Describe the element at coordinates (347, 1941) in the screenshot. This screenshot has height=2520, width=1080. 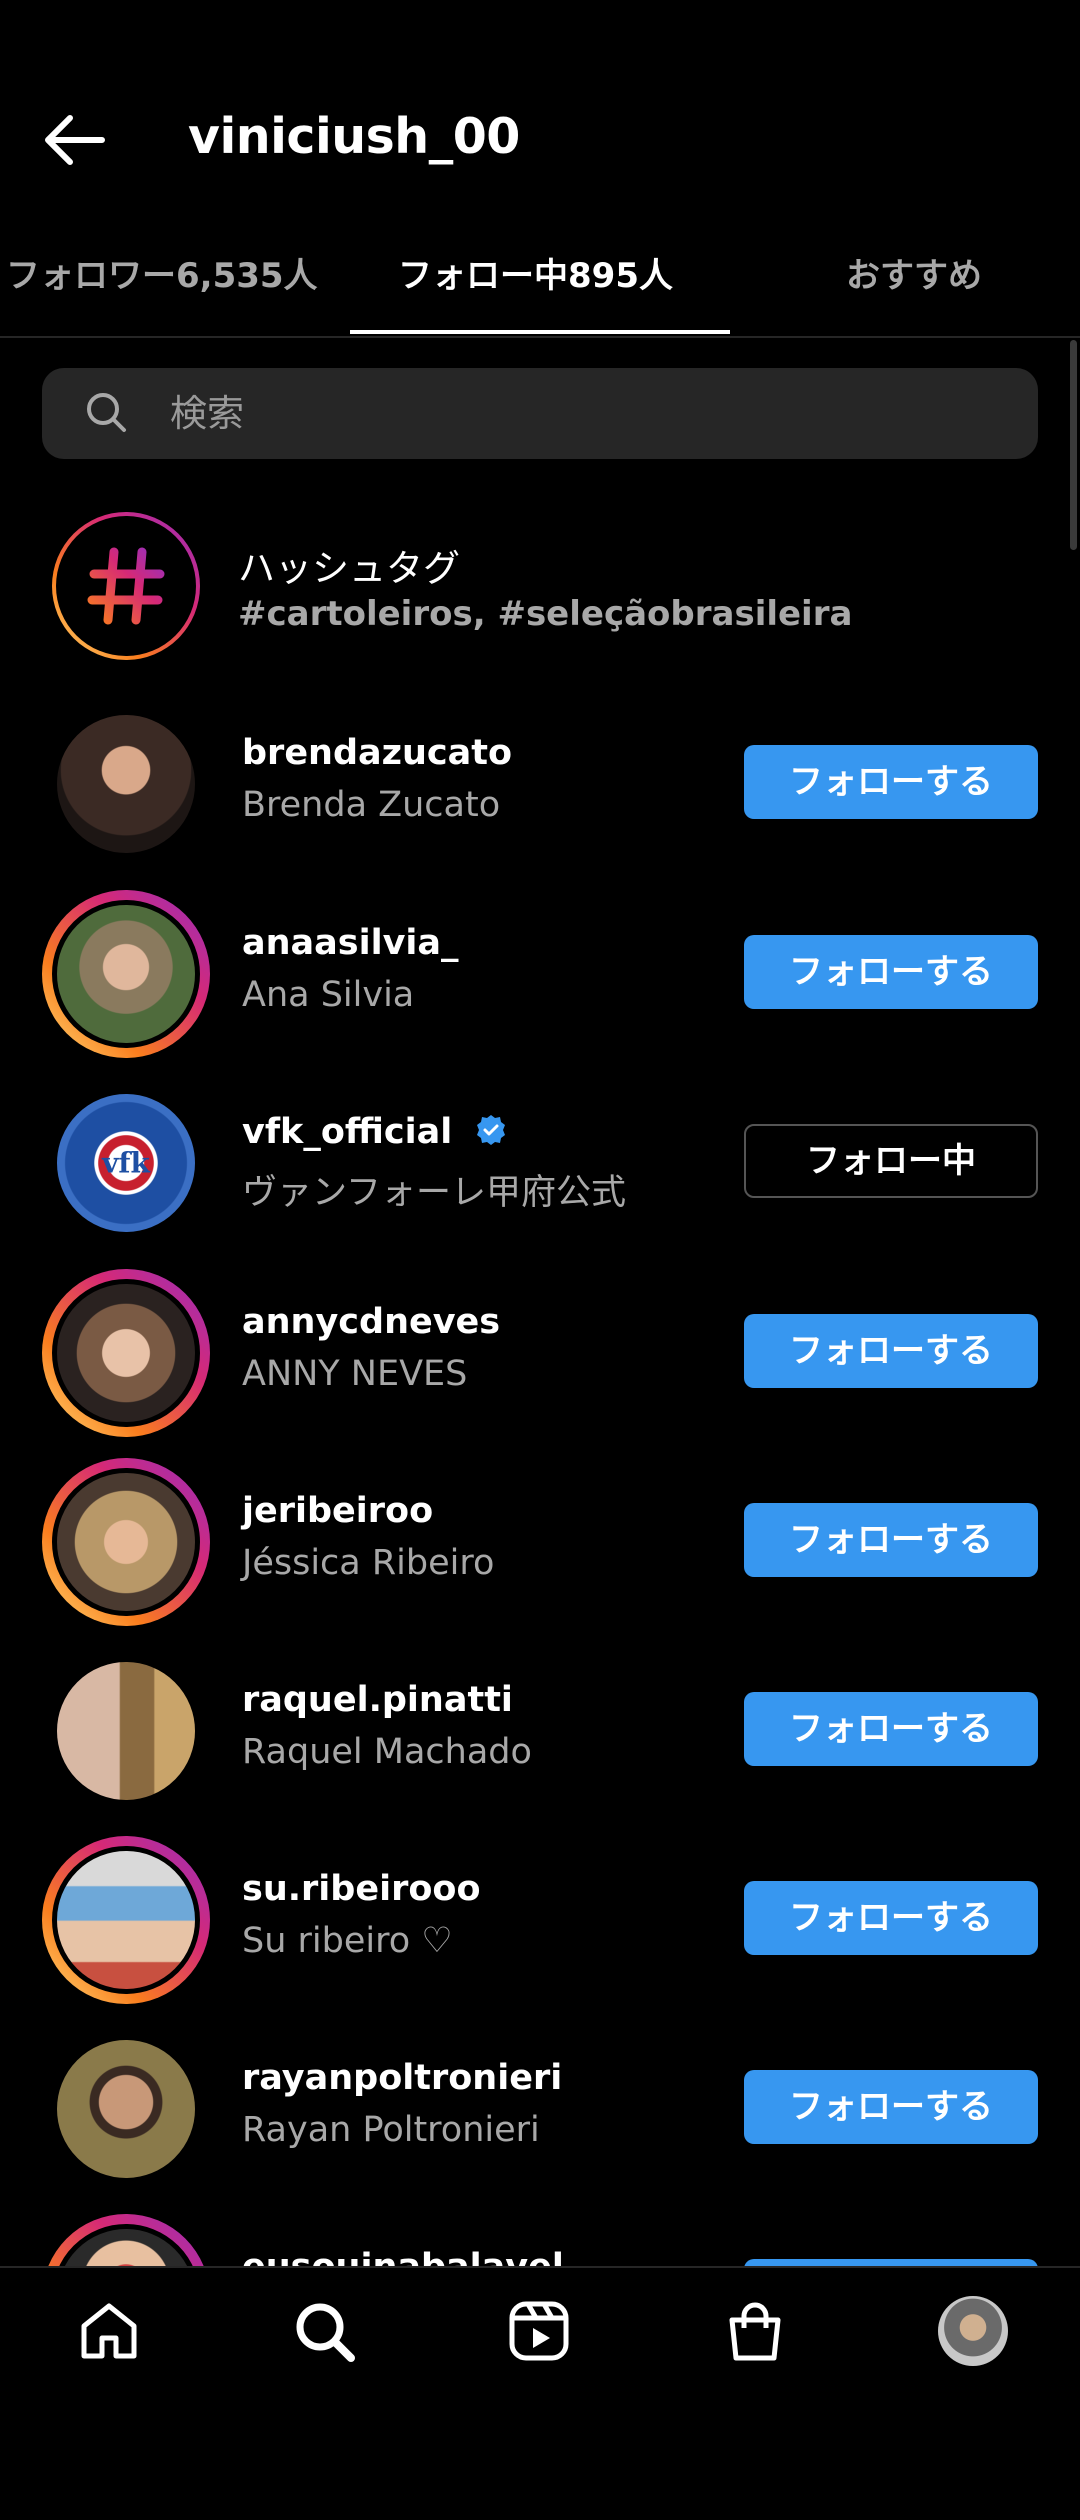
I see `full-name: Su ribeiro ♡` at that location.